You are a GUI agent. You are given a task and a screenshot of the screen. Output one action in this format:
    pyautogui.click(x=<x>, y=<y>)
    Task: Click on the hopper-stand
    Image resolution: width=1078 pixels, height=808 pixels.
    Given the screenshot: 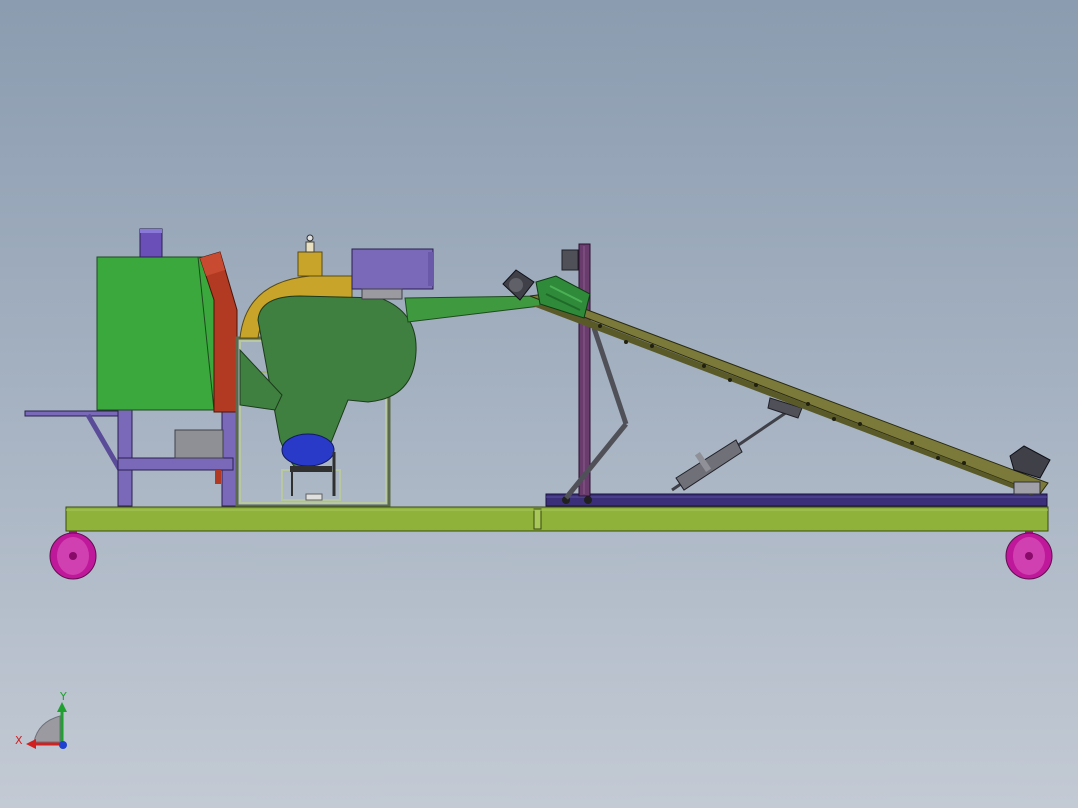 What is the action you would take?
    pyautogui.click(x=177, y=458)
    